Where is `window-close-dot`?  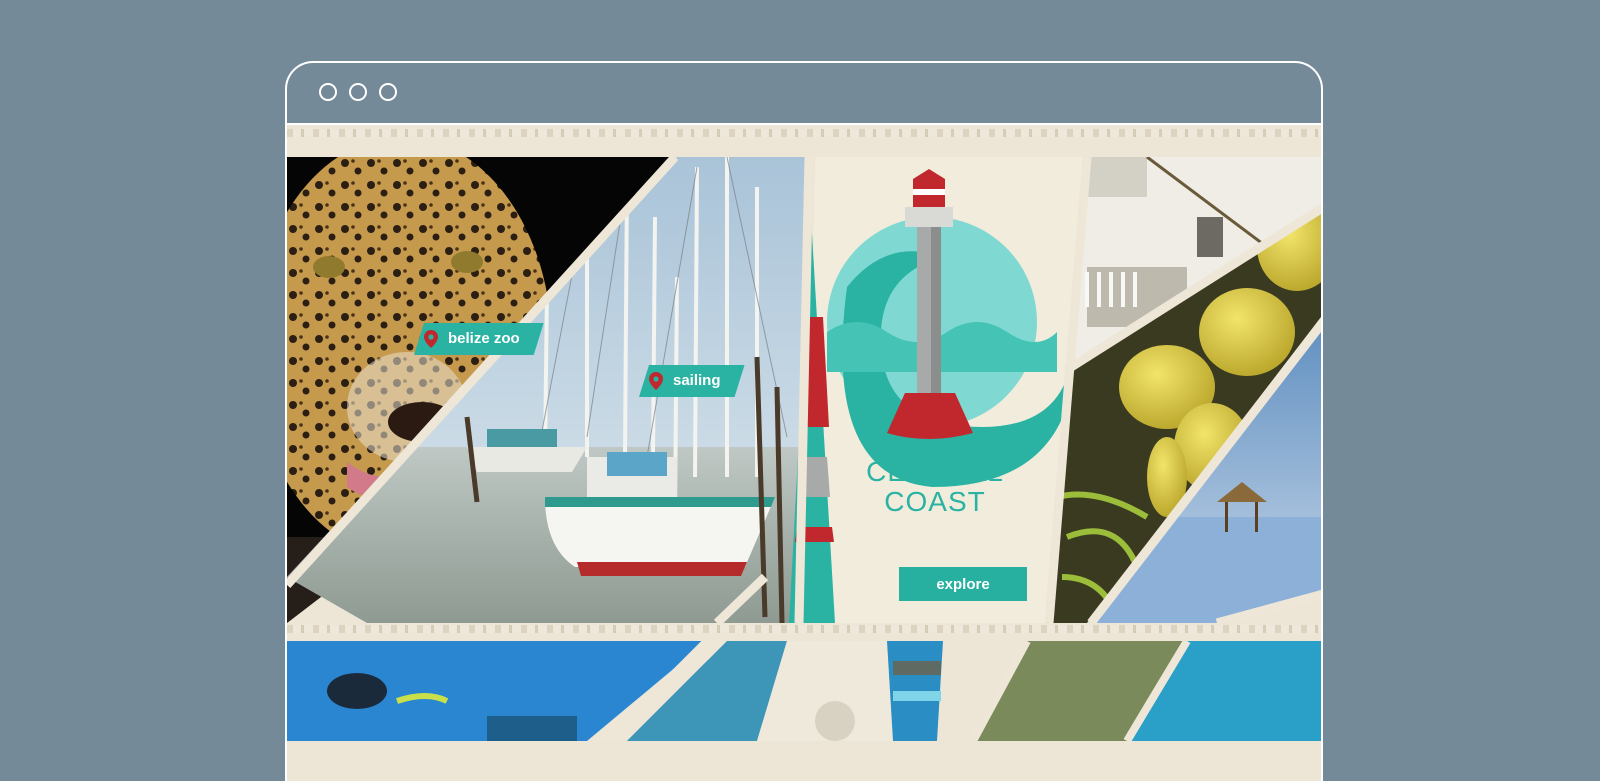
window-close-dot is located at coordinates (328, 92).